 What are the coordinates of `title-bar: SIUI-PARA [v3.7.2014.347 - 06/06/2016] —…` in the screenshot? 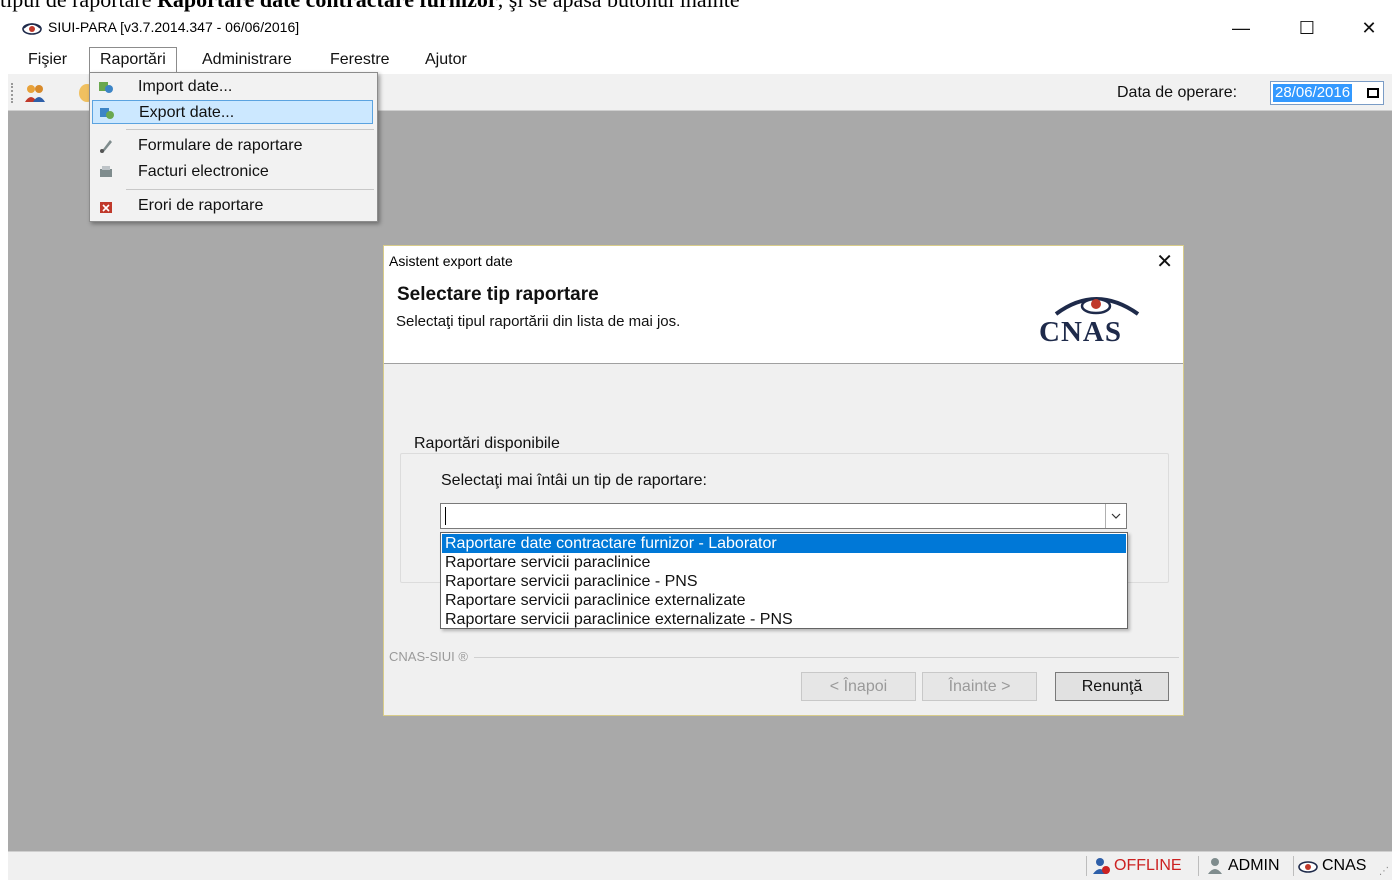 It's located at (700, 28).